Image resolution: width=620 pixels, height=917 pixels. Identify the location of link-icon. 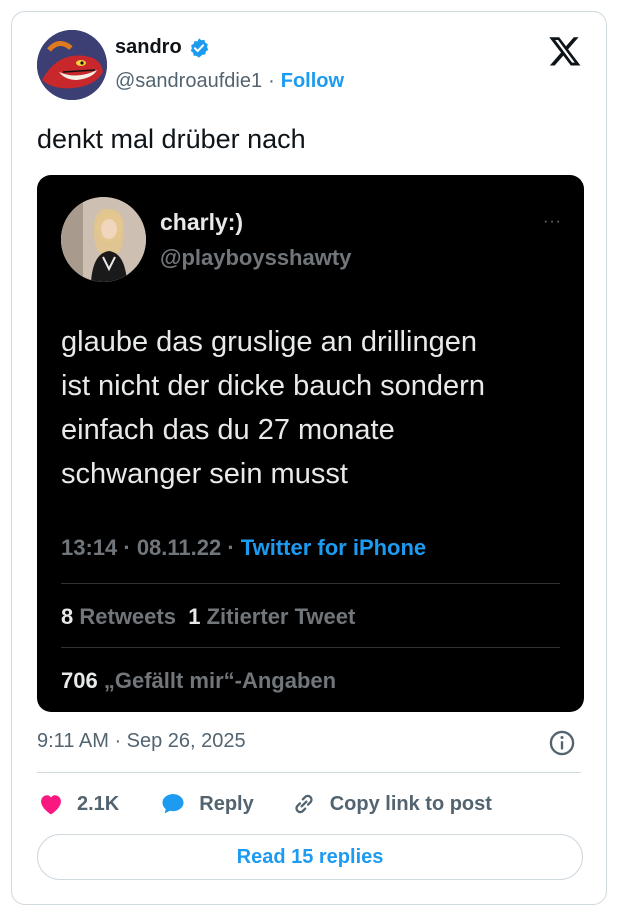
(304, 804).